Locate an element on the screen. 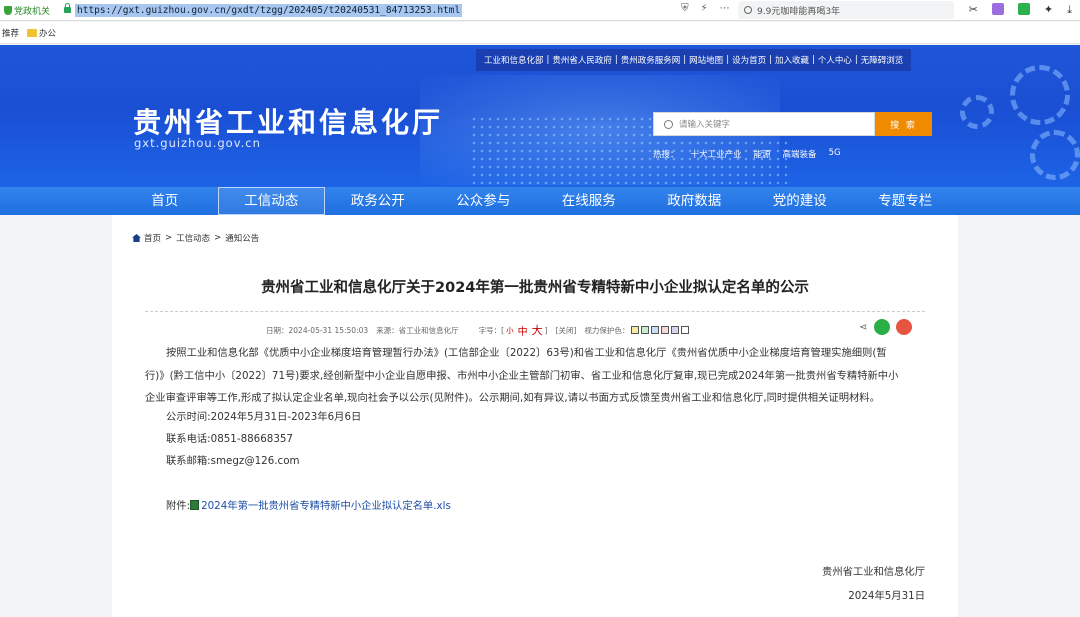  crumb-notice: 通知公告 is located at coordinates (242, 238).